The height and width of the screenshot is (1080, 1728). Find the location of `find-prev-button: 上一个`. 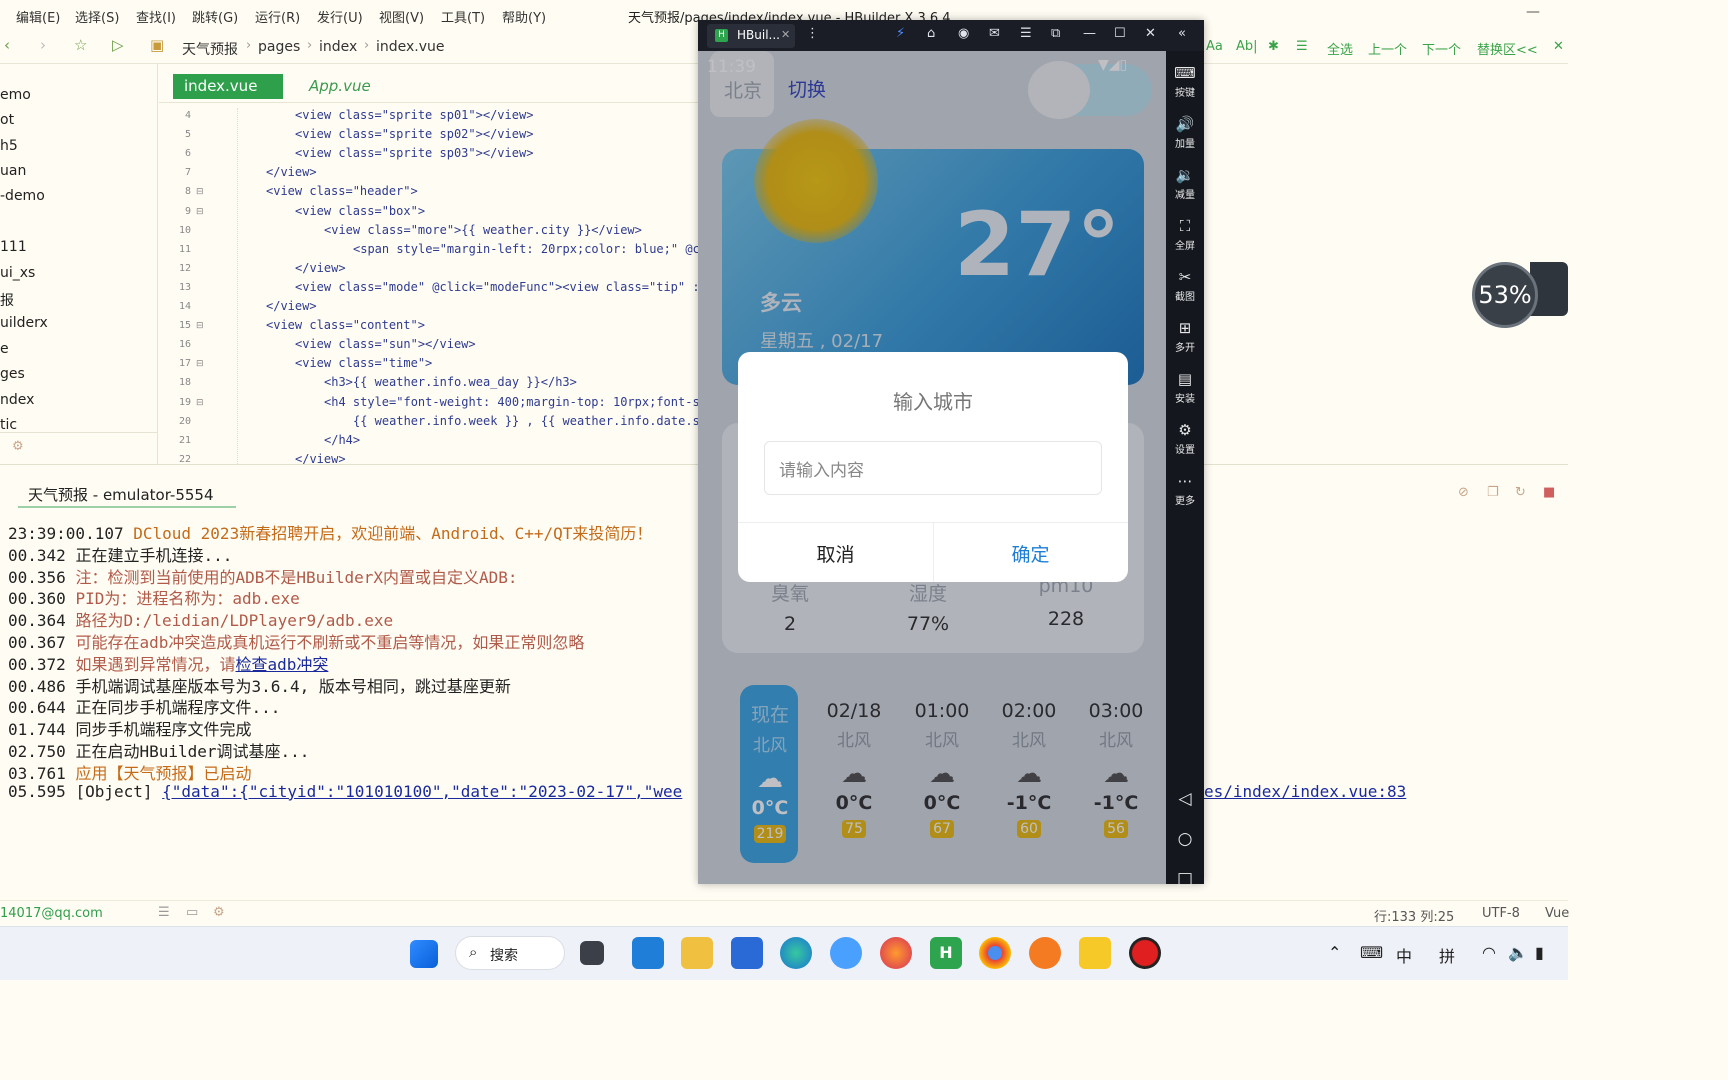

find-prev-button: 上一个 is located at coordinates (1387, 48).